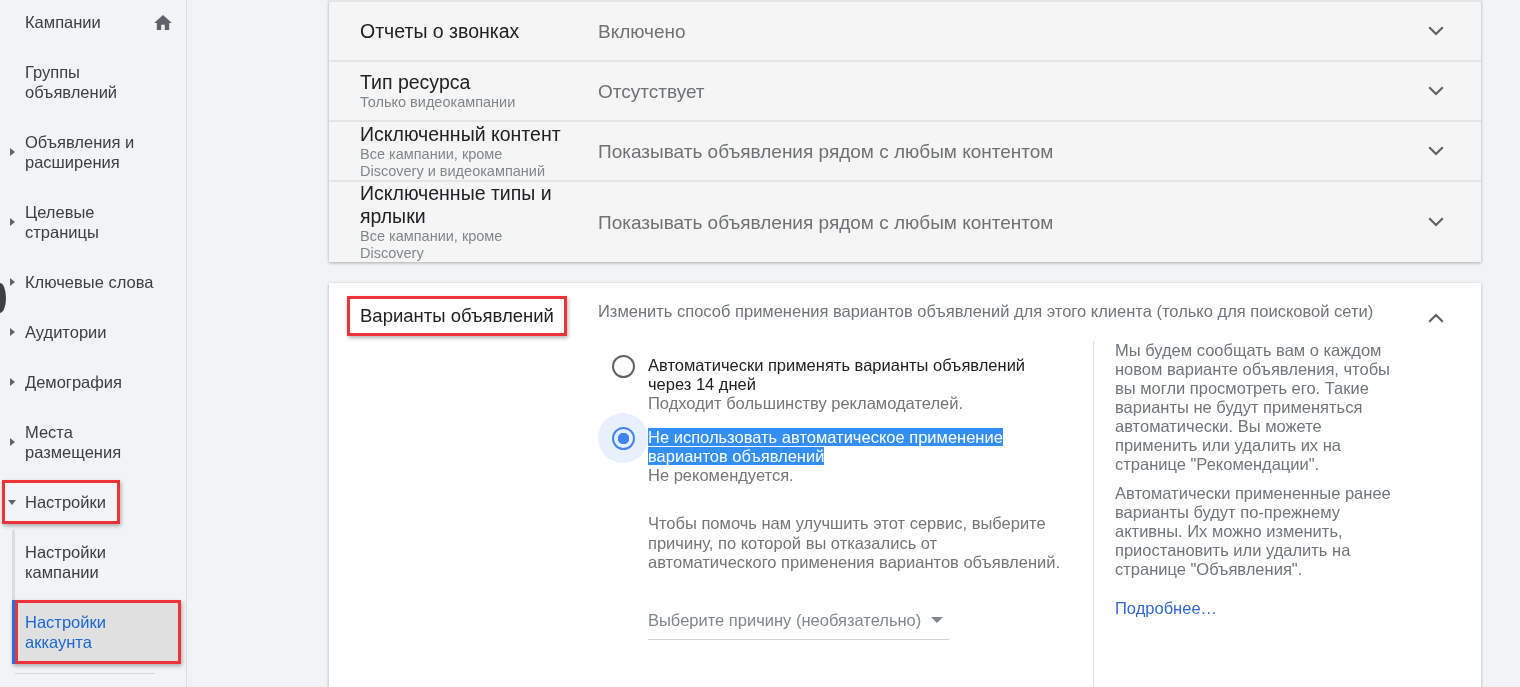  I want to click on setting-note: Все кампании, кроме Discovery, so click(432, 245).